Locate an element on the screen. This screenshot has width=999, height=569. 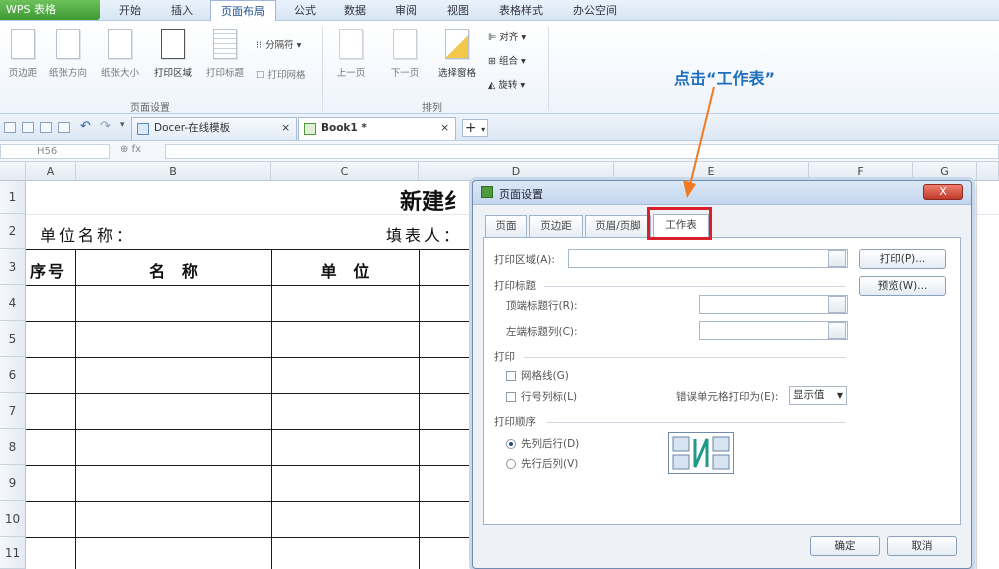
rotate-button: ◭ 旋转 ▾ is located at coordinates (506, 84).